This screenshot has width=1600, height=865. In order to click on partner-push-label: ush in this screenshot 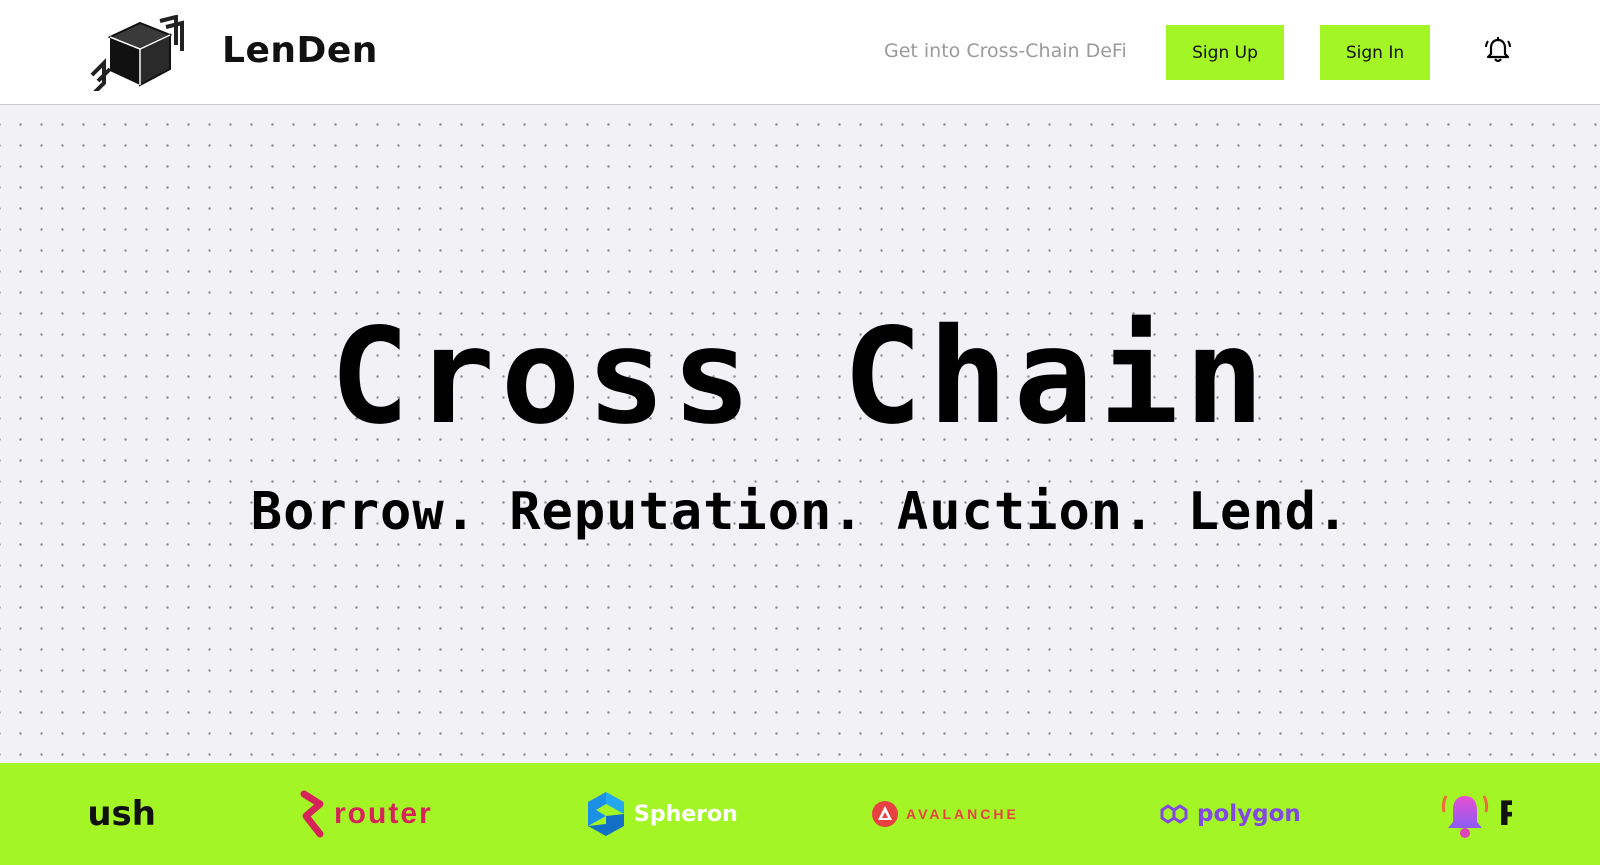, I will do `click(121, 814)`.